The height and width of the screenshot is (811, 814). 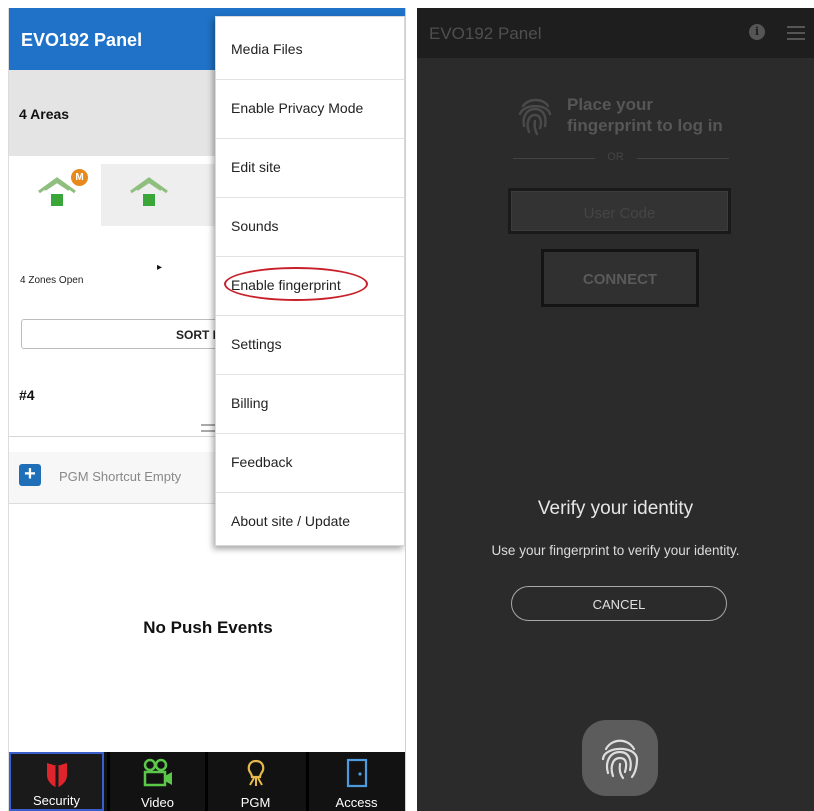 I want to click on menu-item-label: Edit site, so click(x=256, y=167).